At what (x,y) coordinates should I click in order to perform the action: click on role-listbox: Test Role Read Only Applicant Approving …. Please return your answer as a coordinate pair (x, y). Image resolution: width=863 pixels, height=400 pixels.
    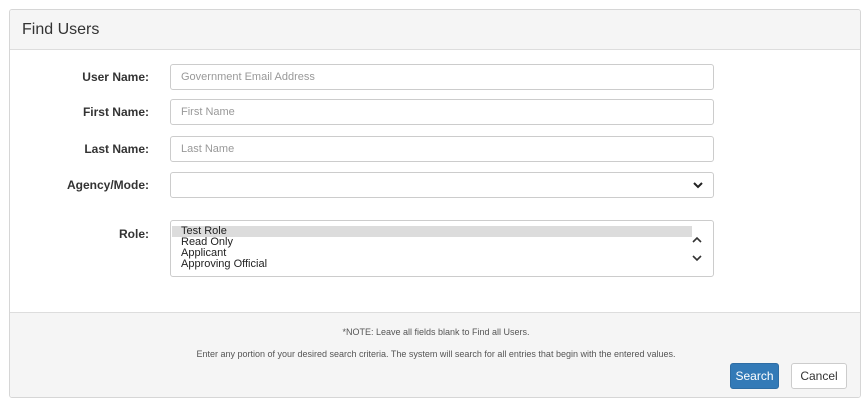
    Looking at the image, I should click on (442, 248).